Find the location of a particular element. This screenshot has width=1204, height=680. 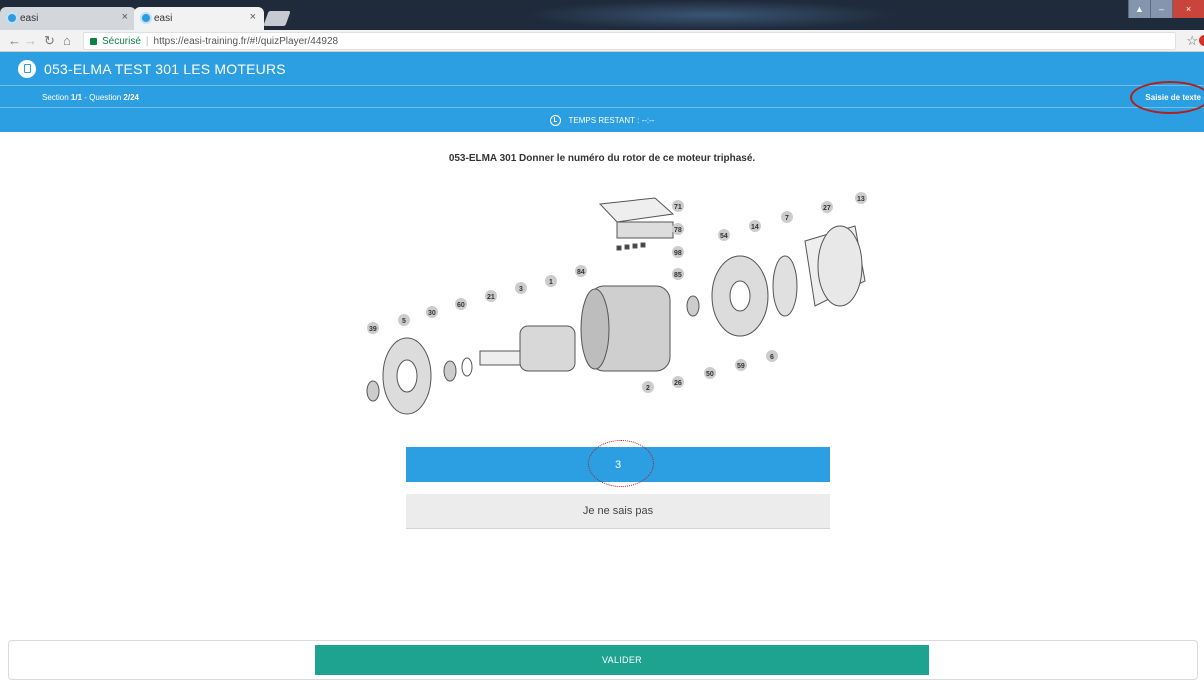

svg-text: 3 is located at coordinates (521, 289).